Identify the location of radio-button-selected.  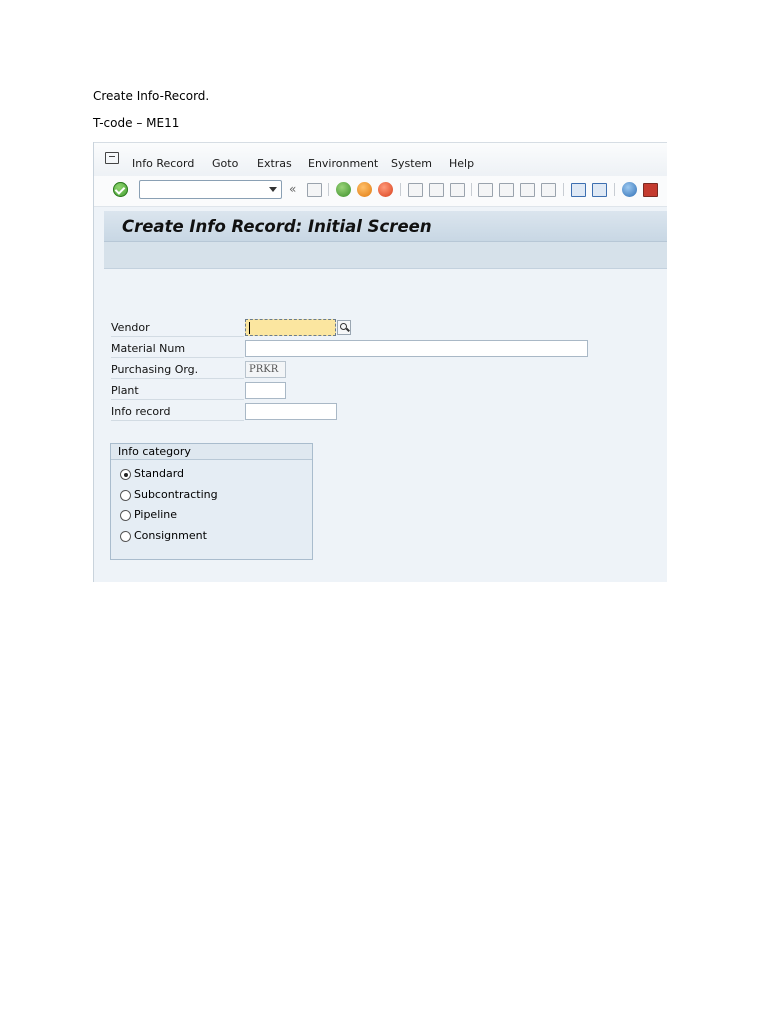
(125, 474).